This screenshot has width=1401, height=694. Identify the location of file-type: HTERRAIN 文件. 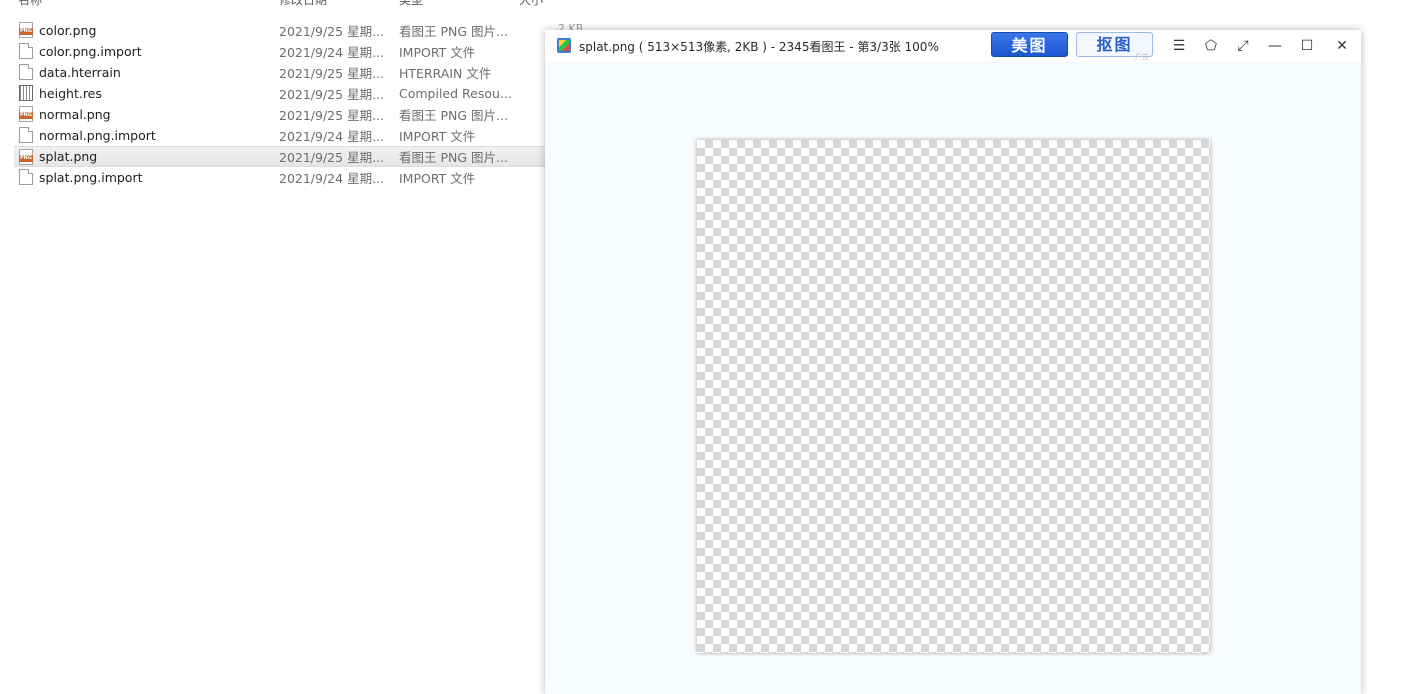
(445, 73).